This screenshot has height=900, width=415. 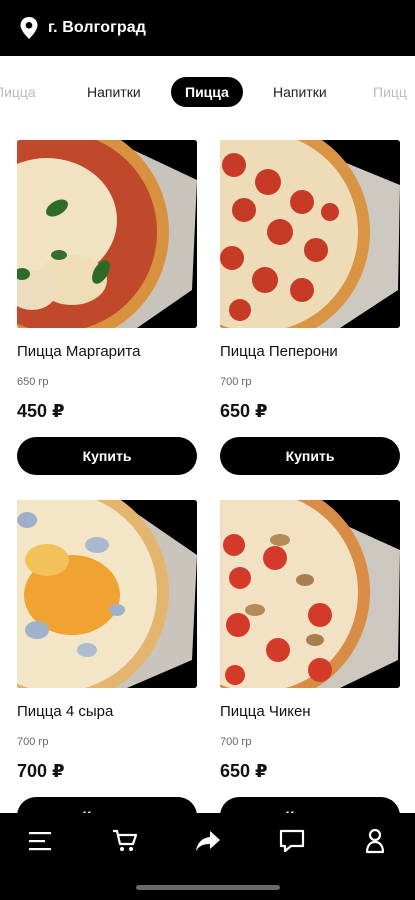 I want to click on product-image-pepperoni, so click(x=310, y=234).